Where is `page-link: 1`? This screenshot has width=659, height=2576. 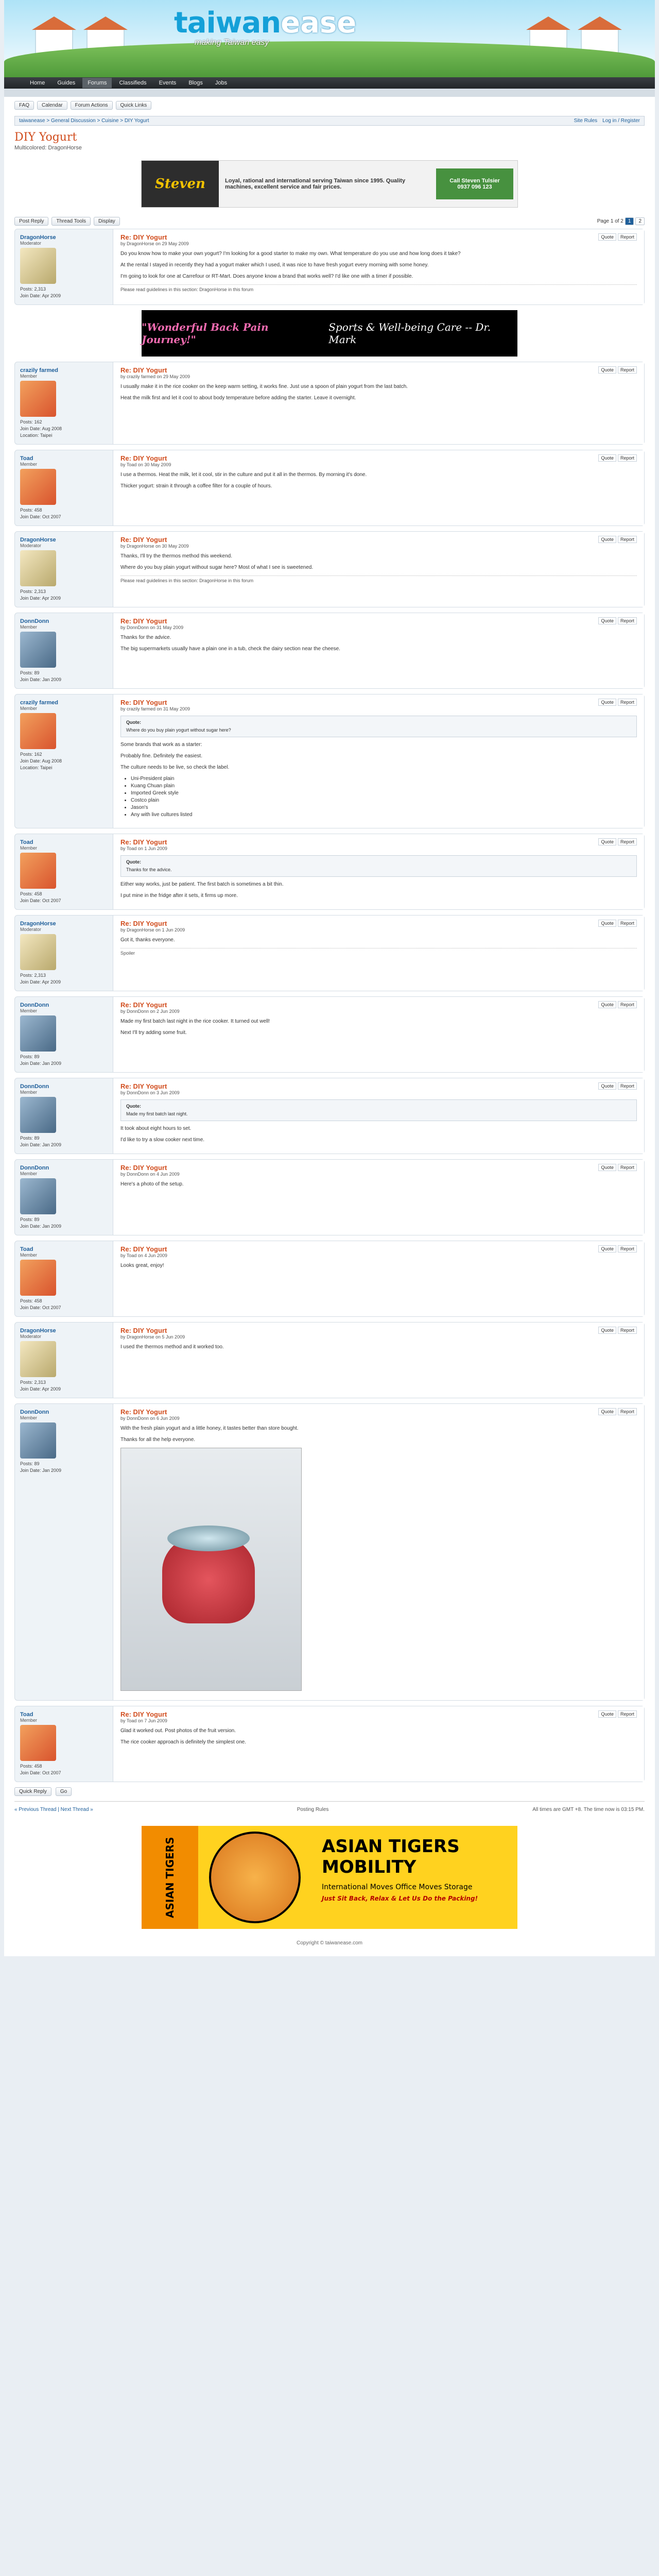 page-link: 1 is located at coordinates (630, 221).